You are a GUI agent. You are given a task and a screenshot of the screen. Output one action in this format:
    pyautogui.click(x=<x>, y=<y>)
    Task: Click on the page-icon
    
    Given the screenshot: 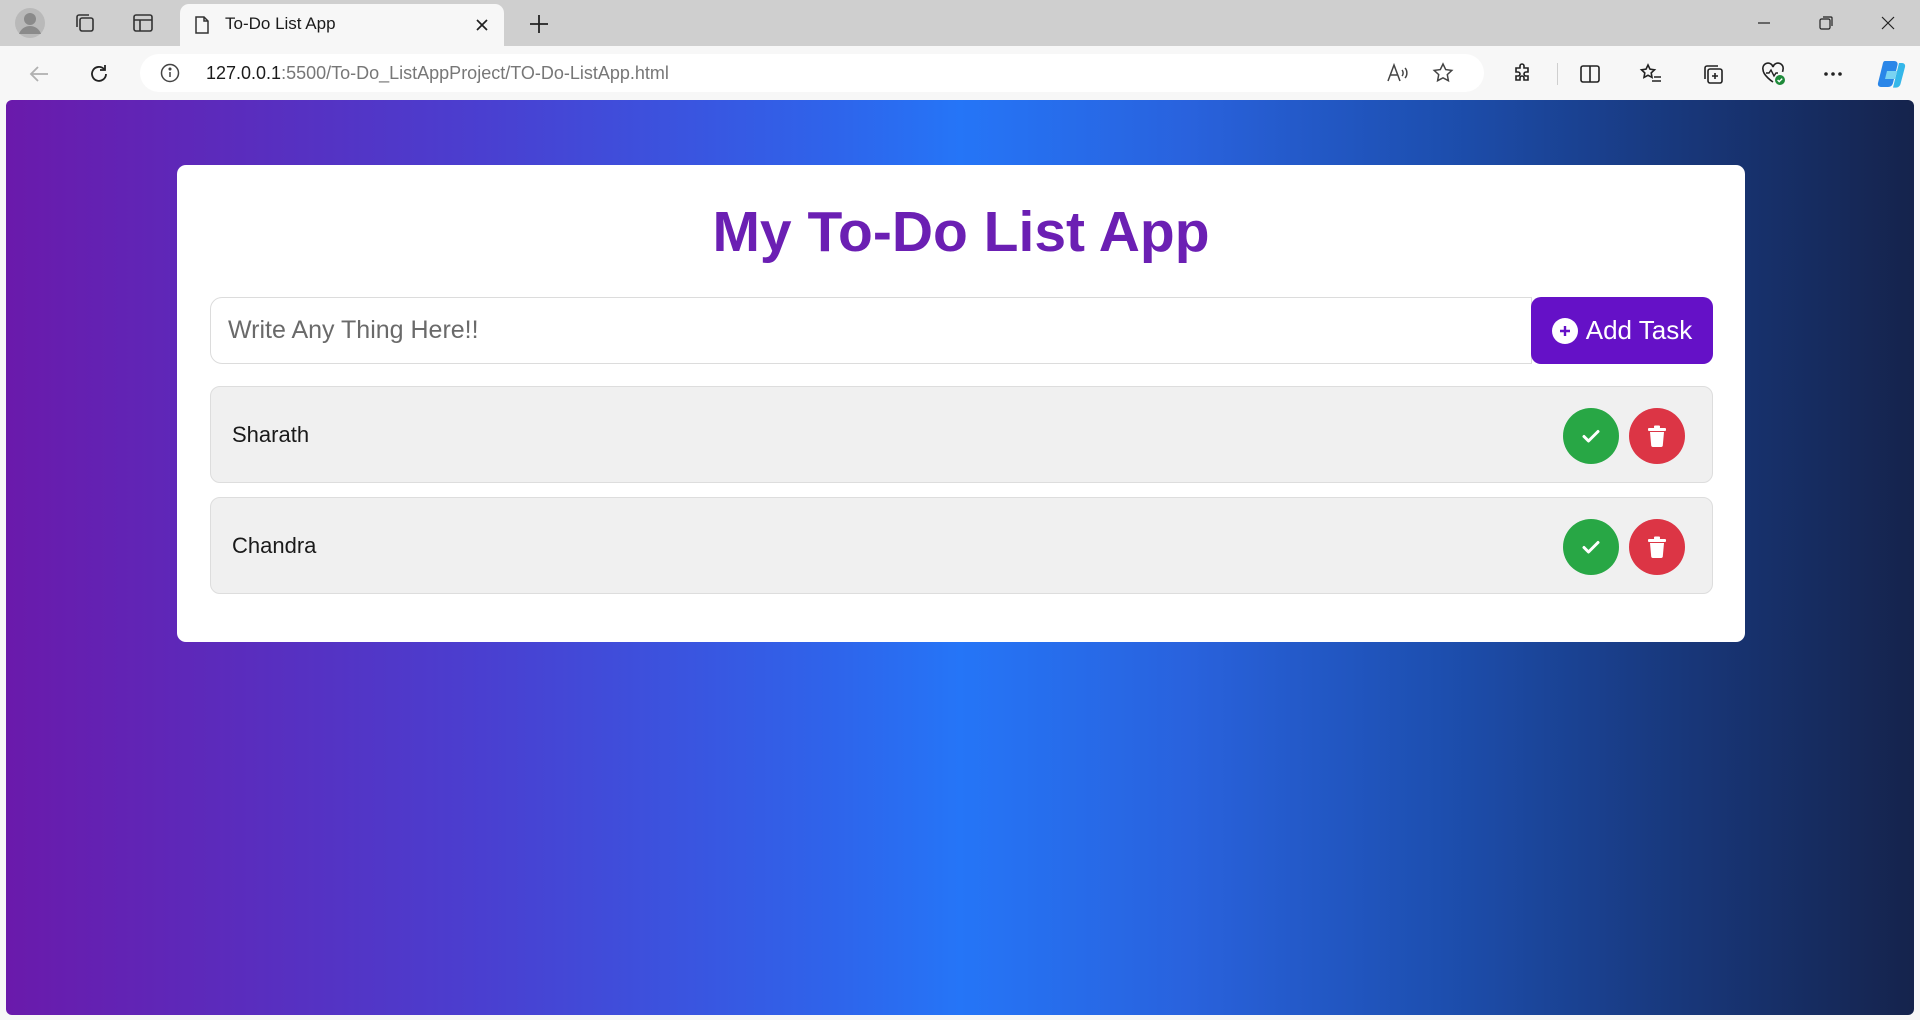 What is the action you would take?
    pyautogui.click(x=202, y=25)
    